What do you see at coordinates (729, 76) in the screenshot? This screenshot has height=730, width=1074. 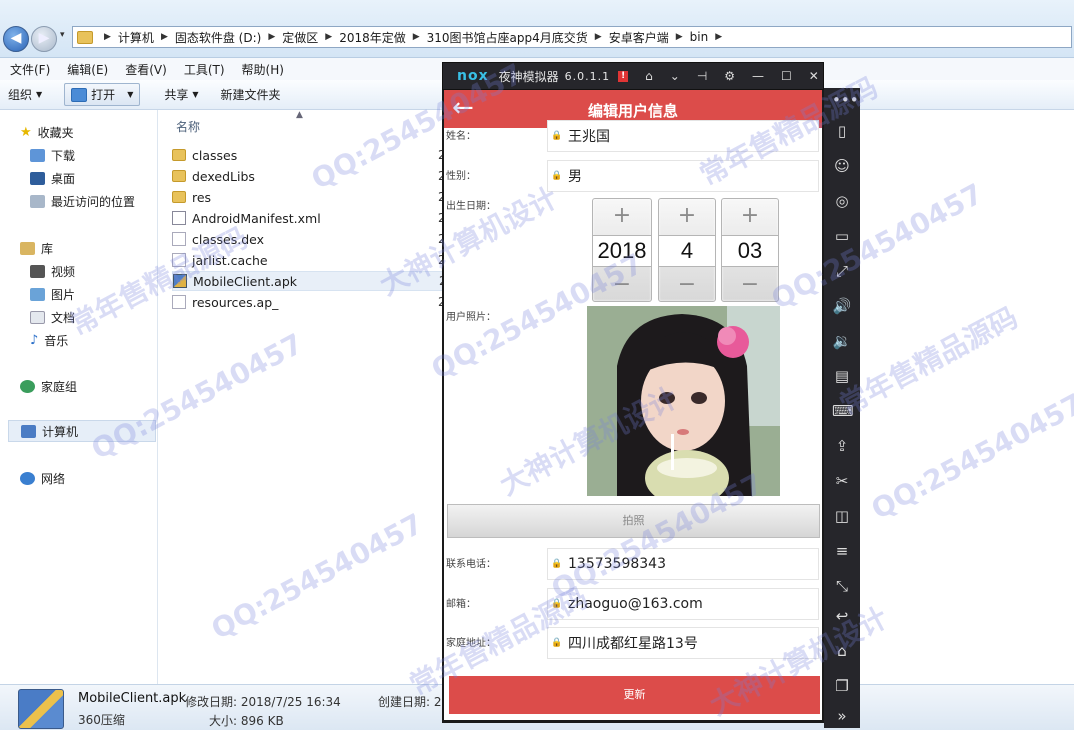 I see `gear-icon: ⚙` at bounding box center [729, 76].